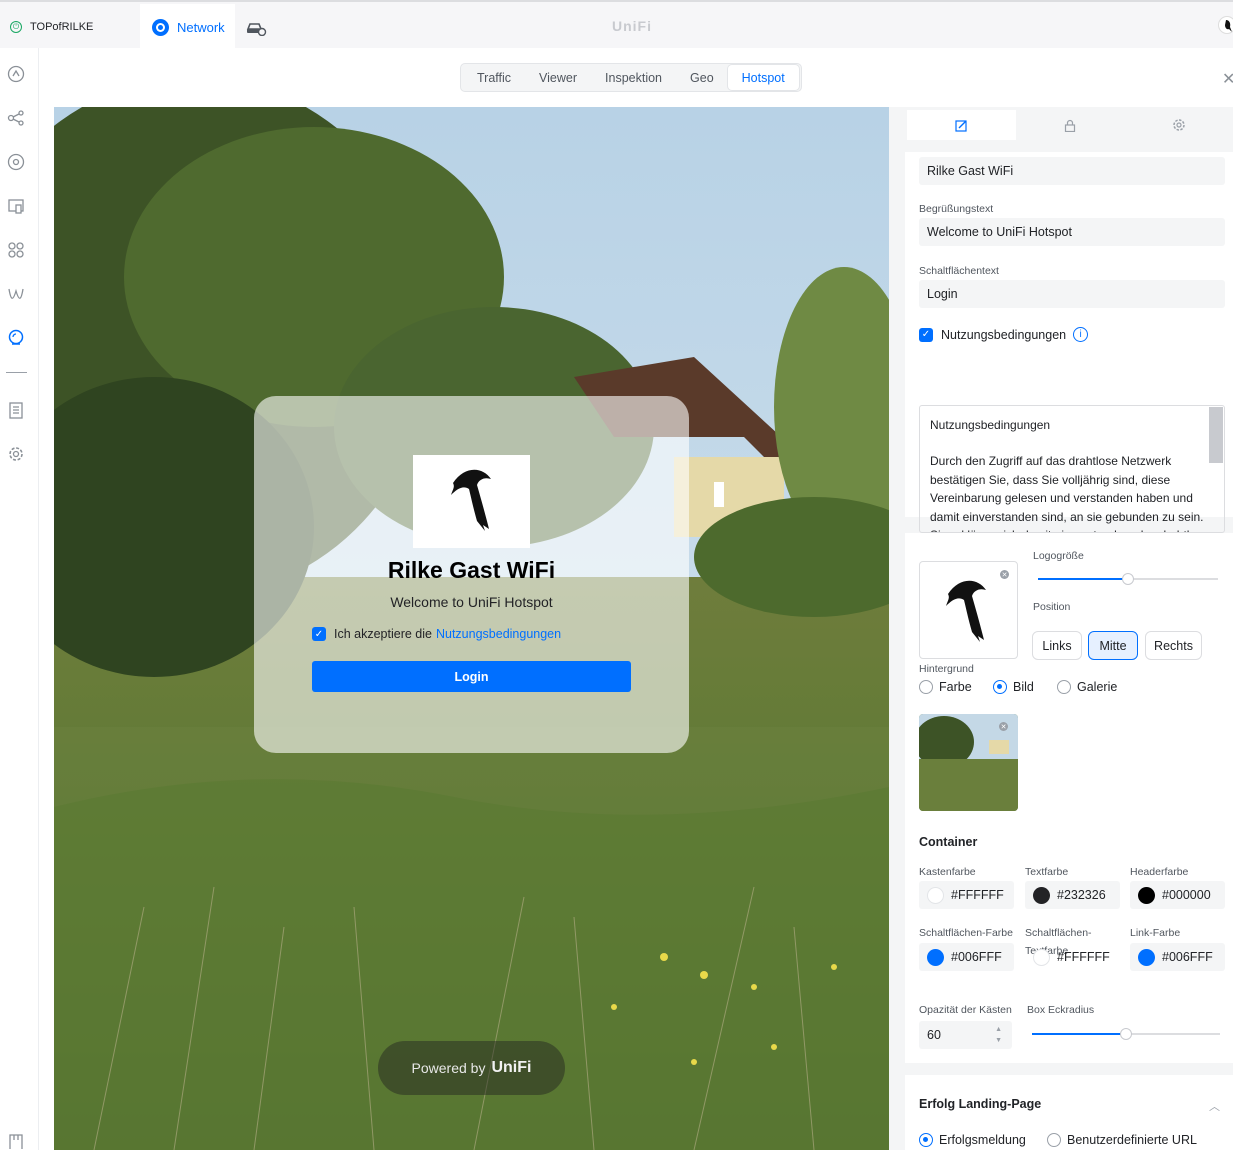 The image size is (1233, 1150). Describe the element at coordinates (1072, 232) in the screenshot. I see `welcome-field: Welcome to UniFi Hotspot` at that location.